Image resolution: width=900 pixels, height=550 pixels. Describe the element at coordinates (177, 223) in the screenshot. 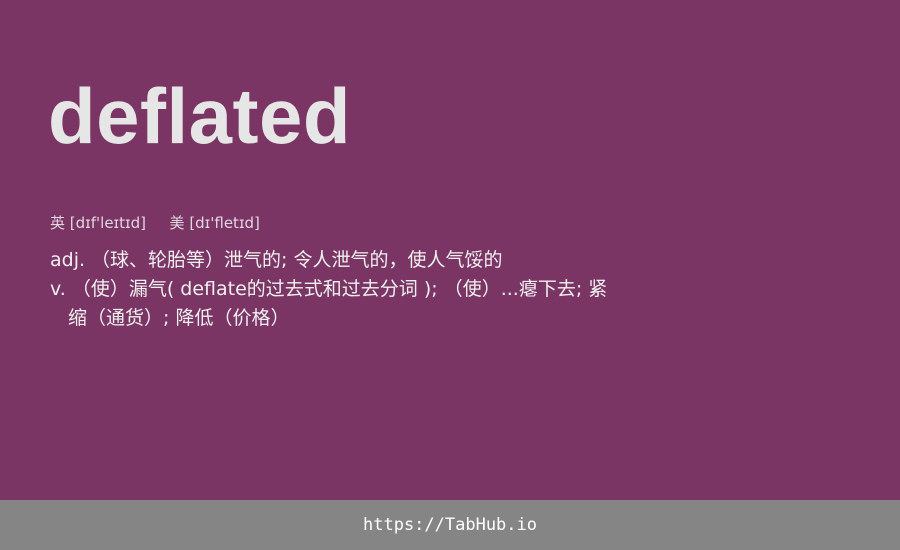

I see `us-label: 美` at that location.